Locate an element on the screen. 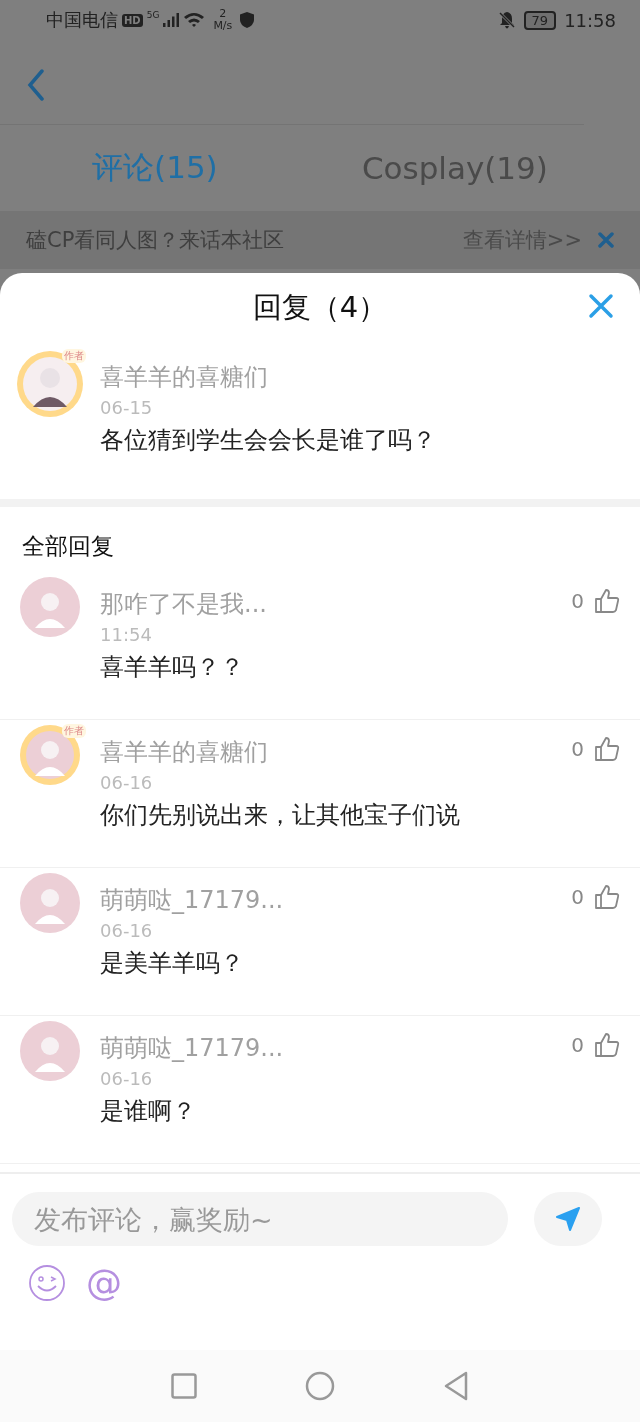 This screenshot has width=640, height=1422. comment-text: 喜羊羊吗？？ is located at coordinates (172, 667).